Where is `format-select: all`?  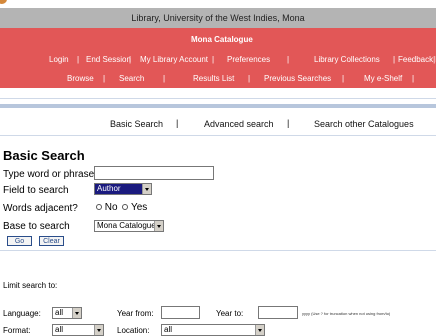
format-select: all is located at coordinates (78, 330).